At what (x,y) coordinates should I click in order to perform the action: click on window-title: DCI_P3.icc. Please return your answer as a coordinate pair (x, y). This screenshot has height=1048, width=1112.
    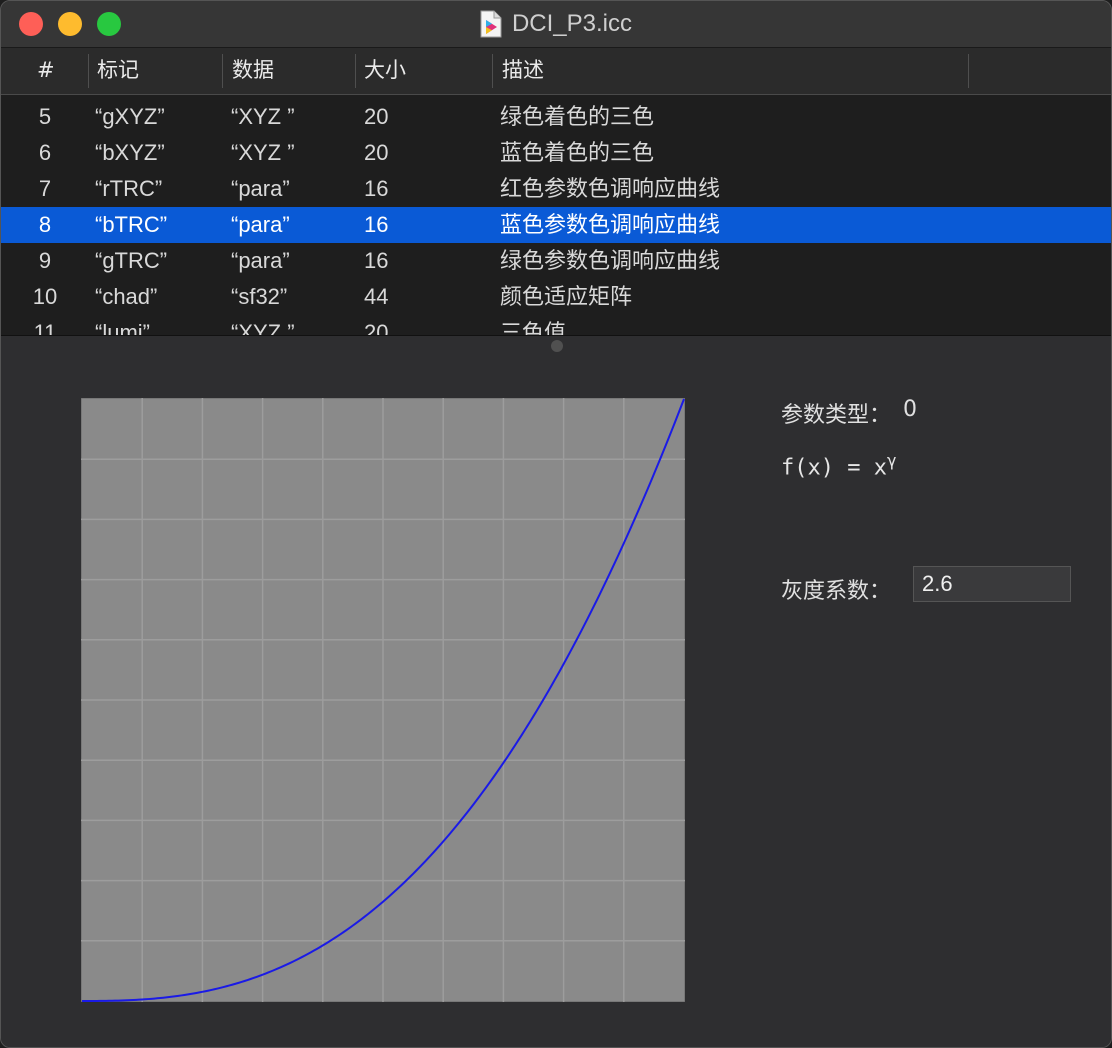
    Looking at the image, I should click on (572, 23).